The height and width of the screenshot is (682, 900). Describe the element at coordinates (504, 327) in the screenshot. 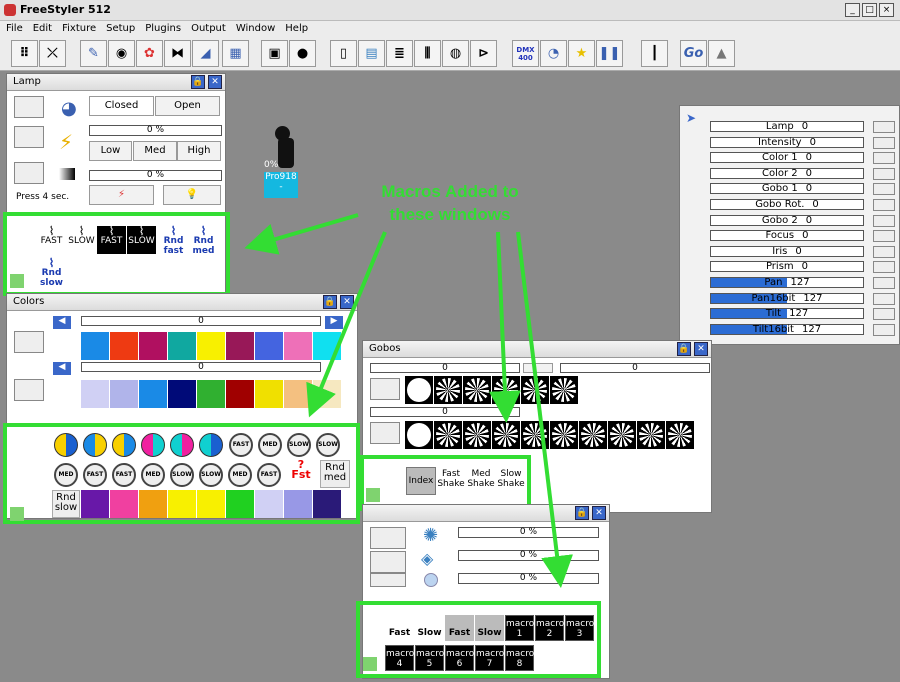

I see `arrow-to-gobos` at that location.